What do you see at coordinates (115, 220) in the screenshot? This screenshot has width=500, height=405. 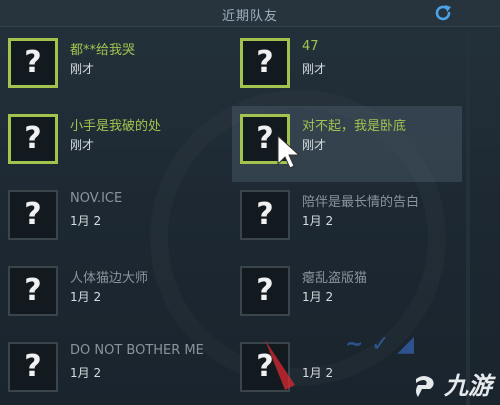 I see `teammate-card: ? NOV.ICE 1月 2` at bounding box center [115, 220].